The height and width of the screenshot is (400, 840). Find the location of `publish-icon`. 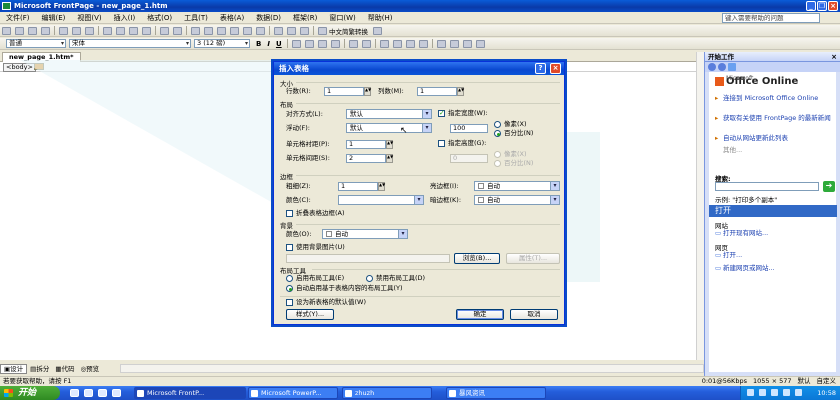

publish-icon is located at coordinates (45, 30).